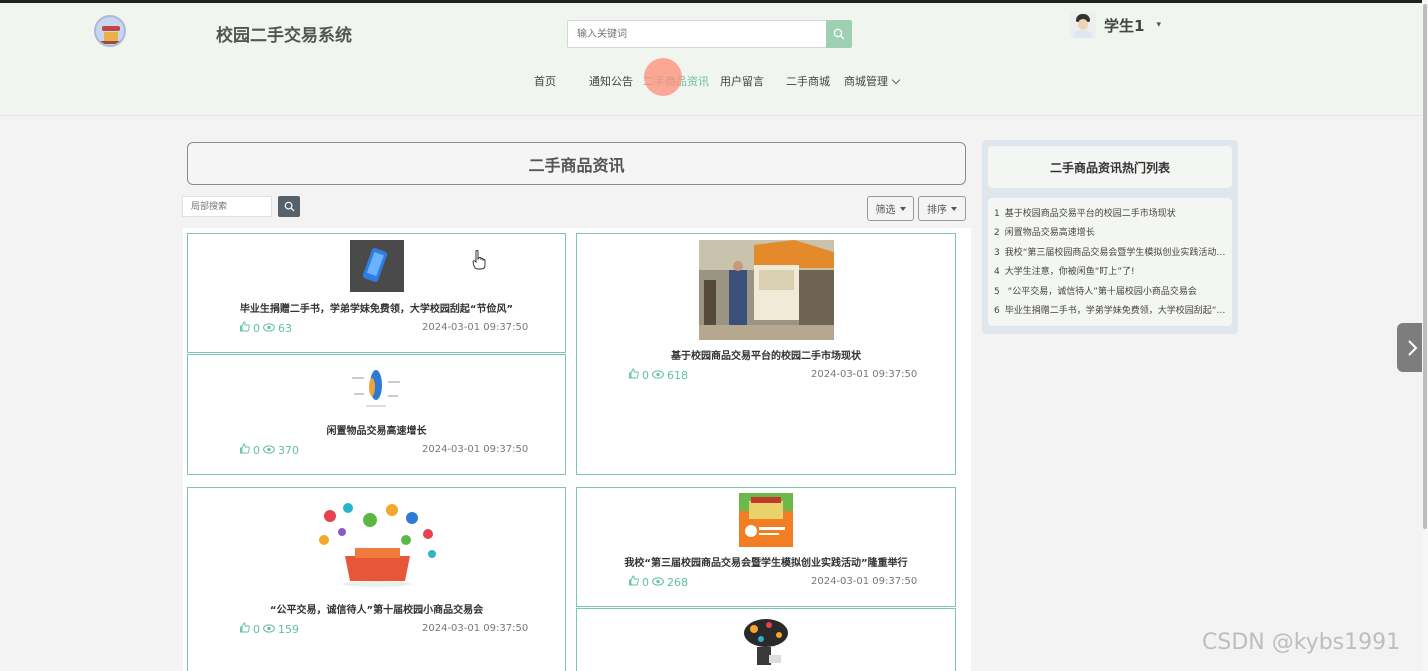 Image resolution: width=1428 pixels, height=671 pixels. I want to click on sort-button: 排序, so click(942, 208).